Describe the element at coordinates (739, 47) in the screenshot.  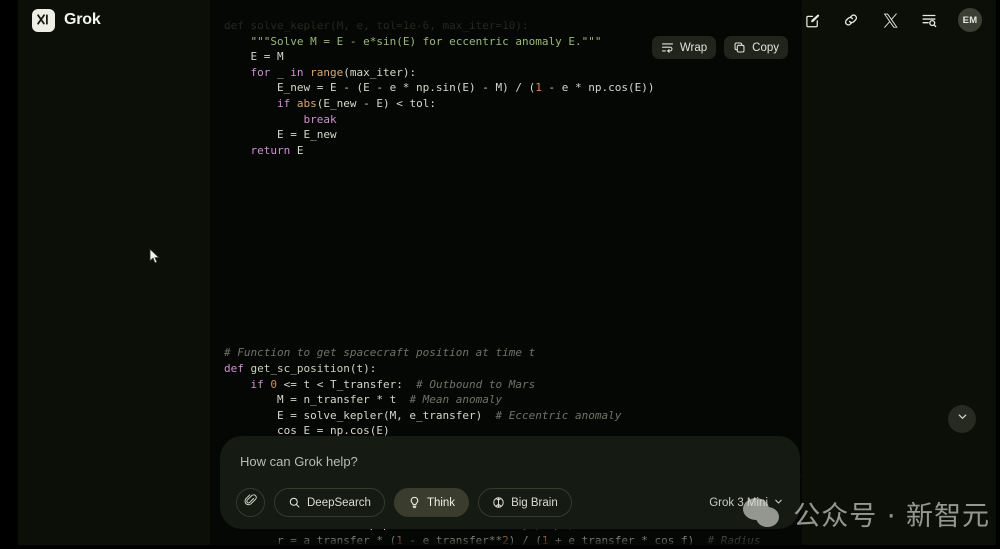
I see `copy-icon` at that location.